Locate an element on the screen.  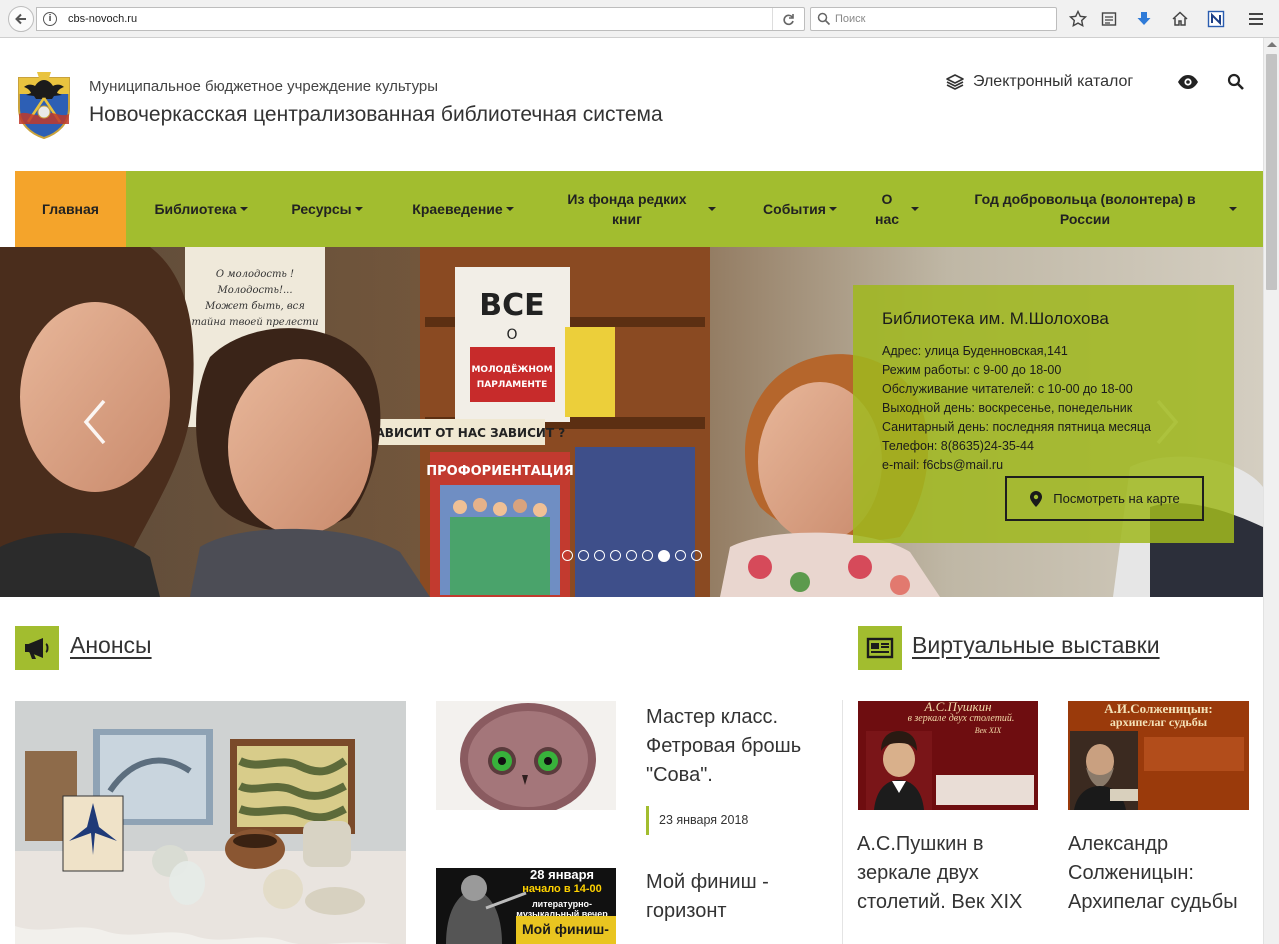
nav-item-volunteer-year: Год добровольца (волонтера) в России is located at coordinates (1085, 209).